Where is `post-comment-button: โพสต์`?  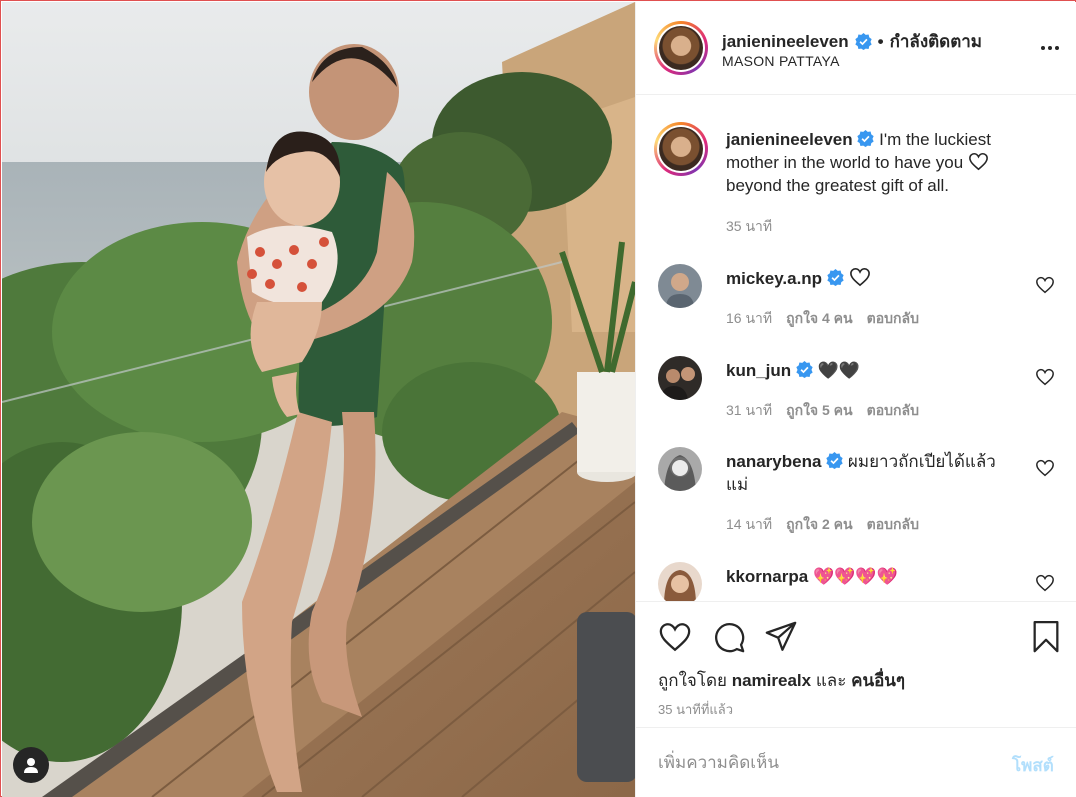 post-comment-button: โพสต์ is located at coordinates (1033, 765).